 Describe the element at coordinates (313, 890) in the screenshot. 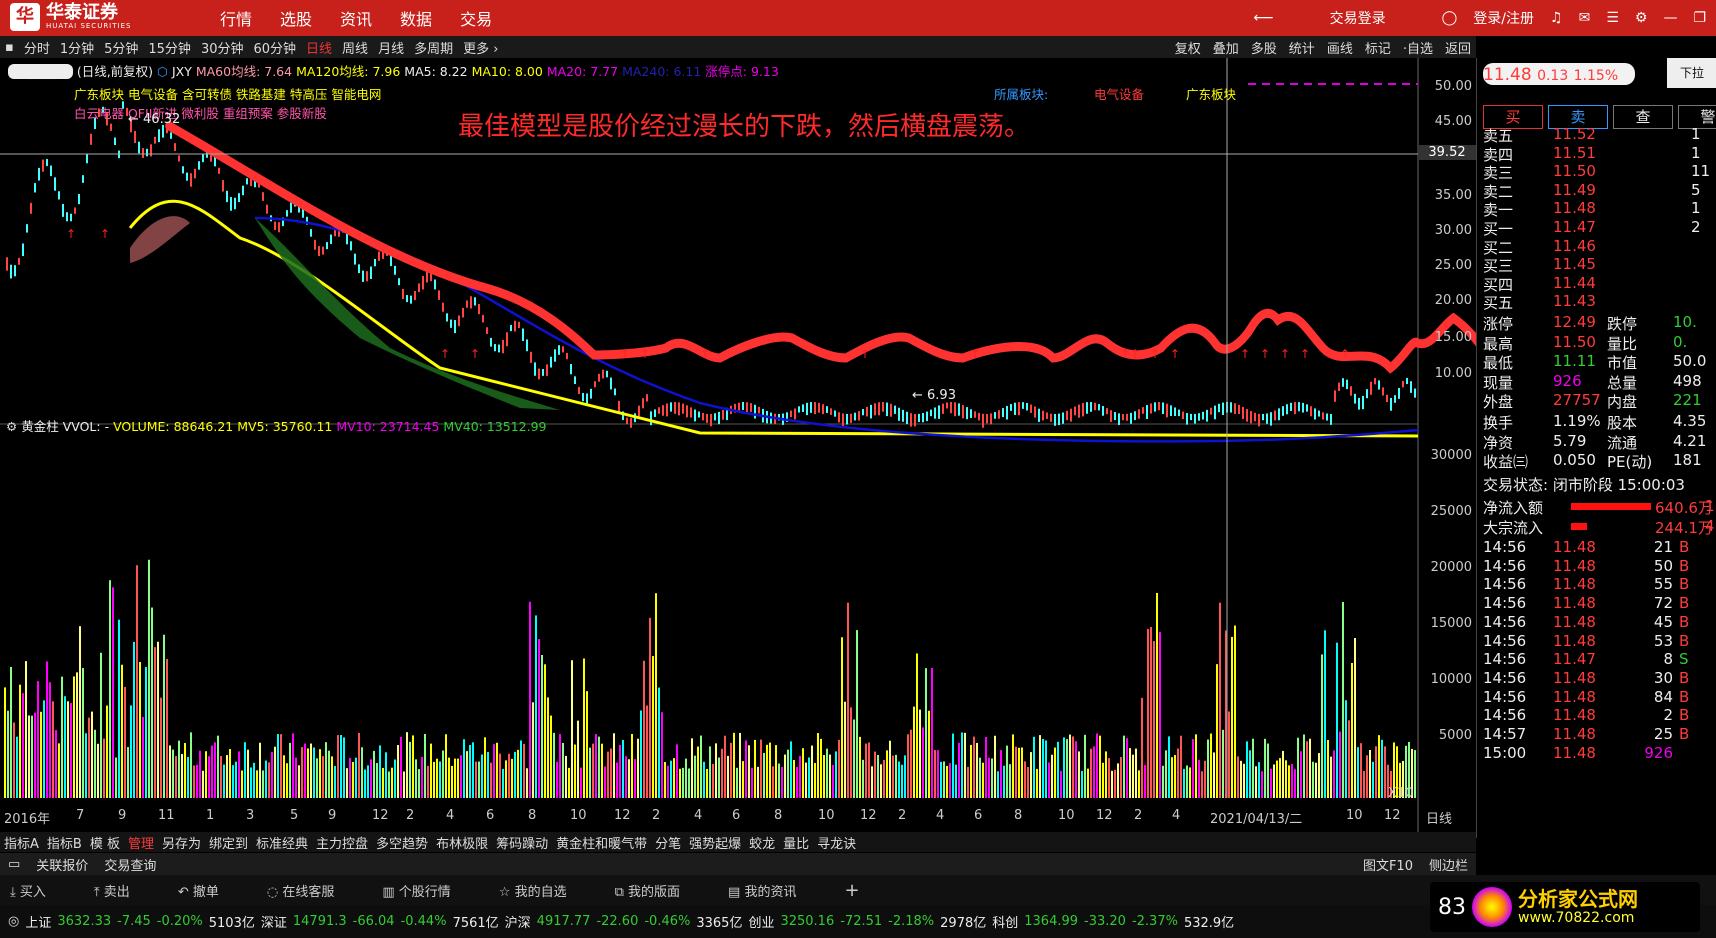

I see `service-action: ◌ 在线客服` at that location.